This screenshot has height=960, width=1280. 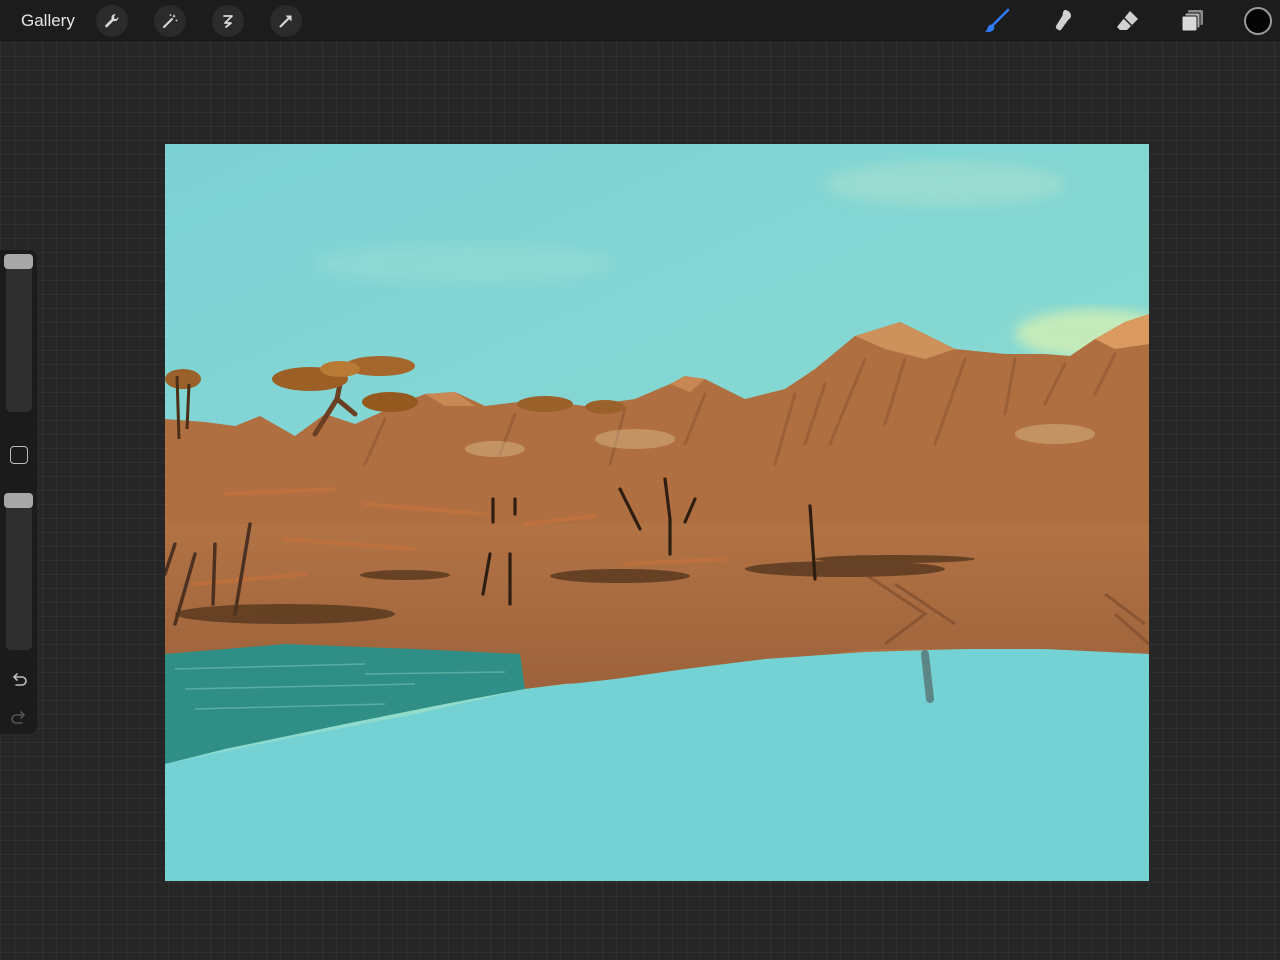 What do you see at coordinates (19, 455) in the screenshot?
I see `modify-button` at bounding box center [19, 455].